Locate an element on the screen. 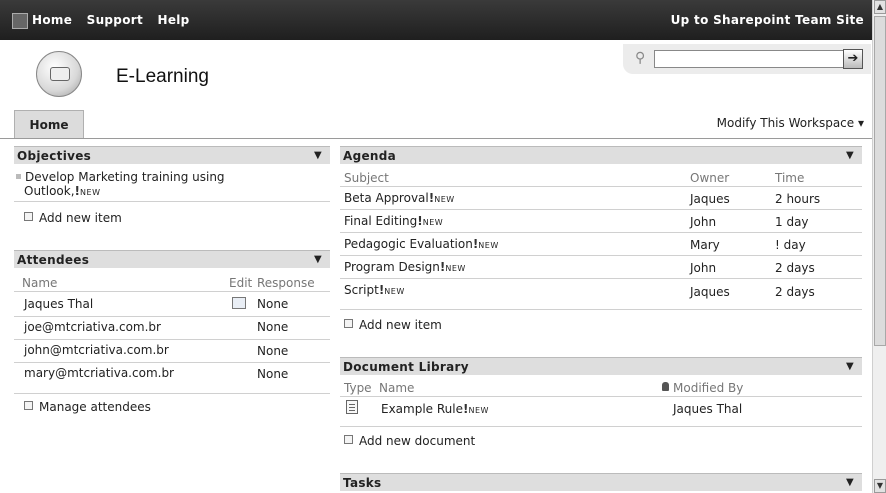 Image resolution: width=886 pixels, height=493 pixels. attendees-col-name: Name is located at coordinates (39, 283).